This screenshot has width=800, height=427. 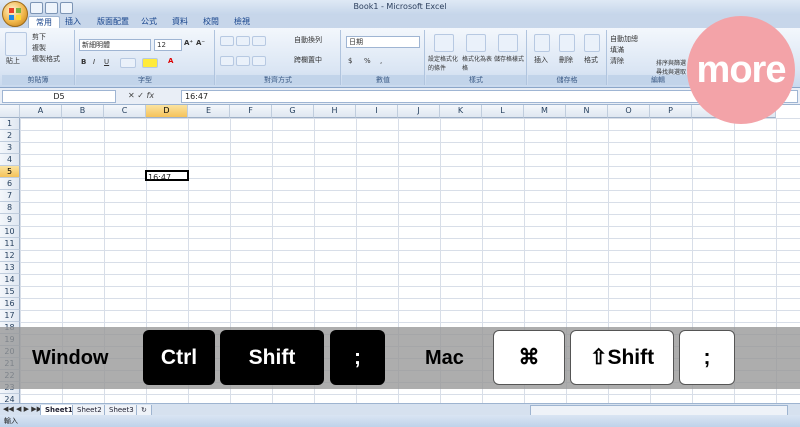 What do you see at coordinates (617, 61) in the screenshot?
I see `clear-button: 清除` at bounding box center [617, 61].